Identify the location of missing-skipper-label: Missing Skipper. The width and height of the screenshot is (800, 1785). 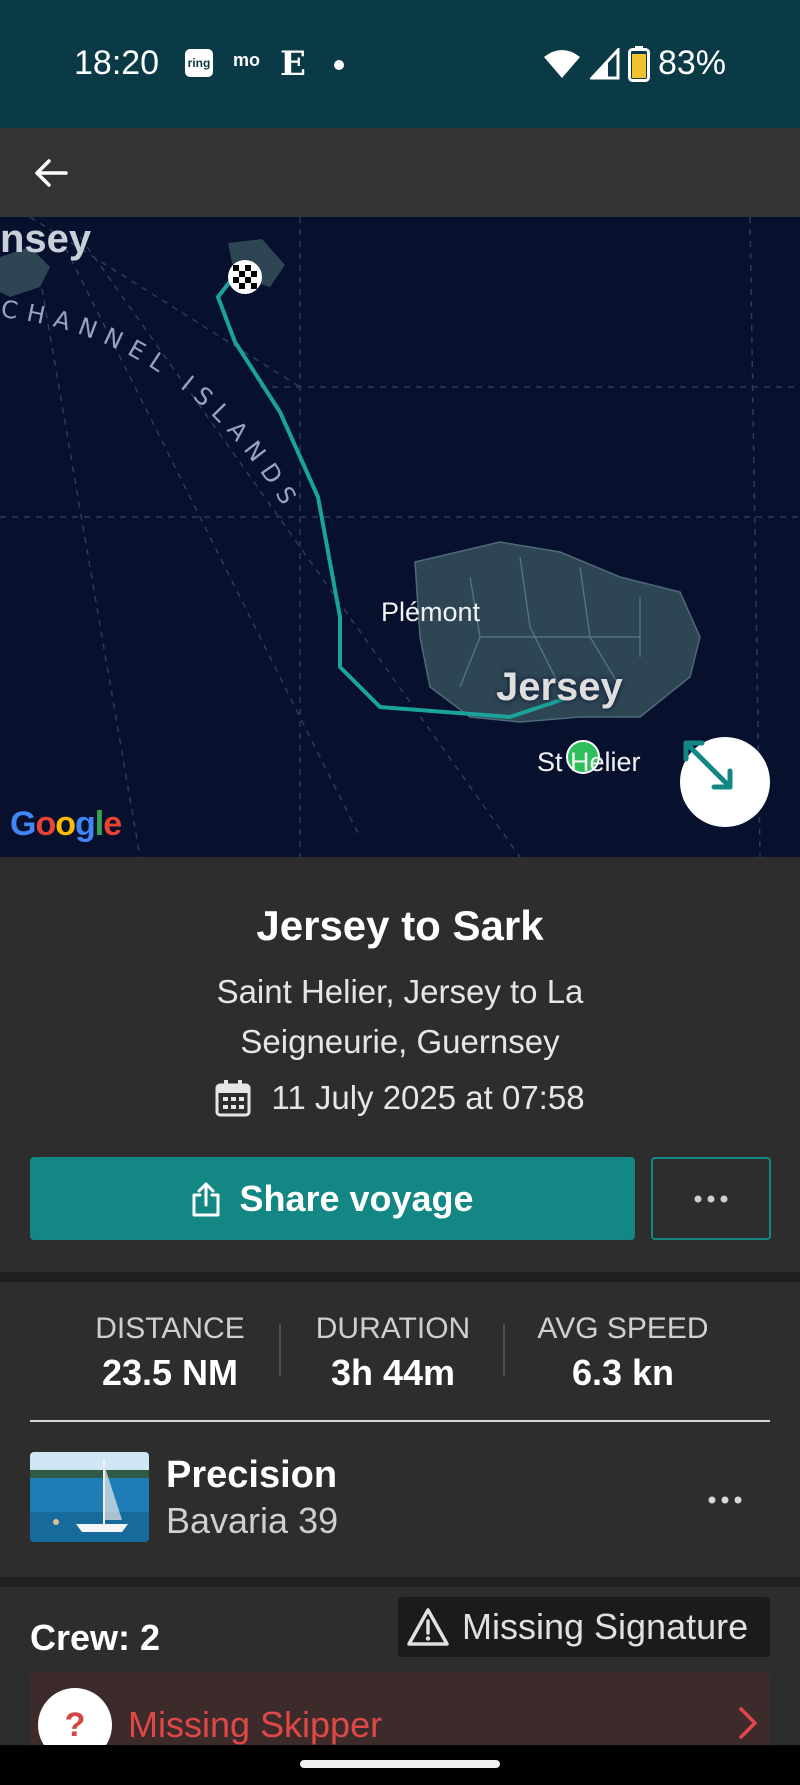
(255, 1724).